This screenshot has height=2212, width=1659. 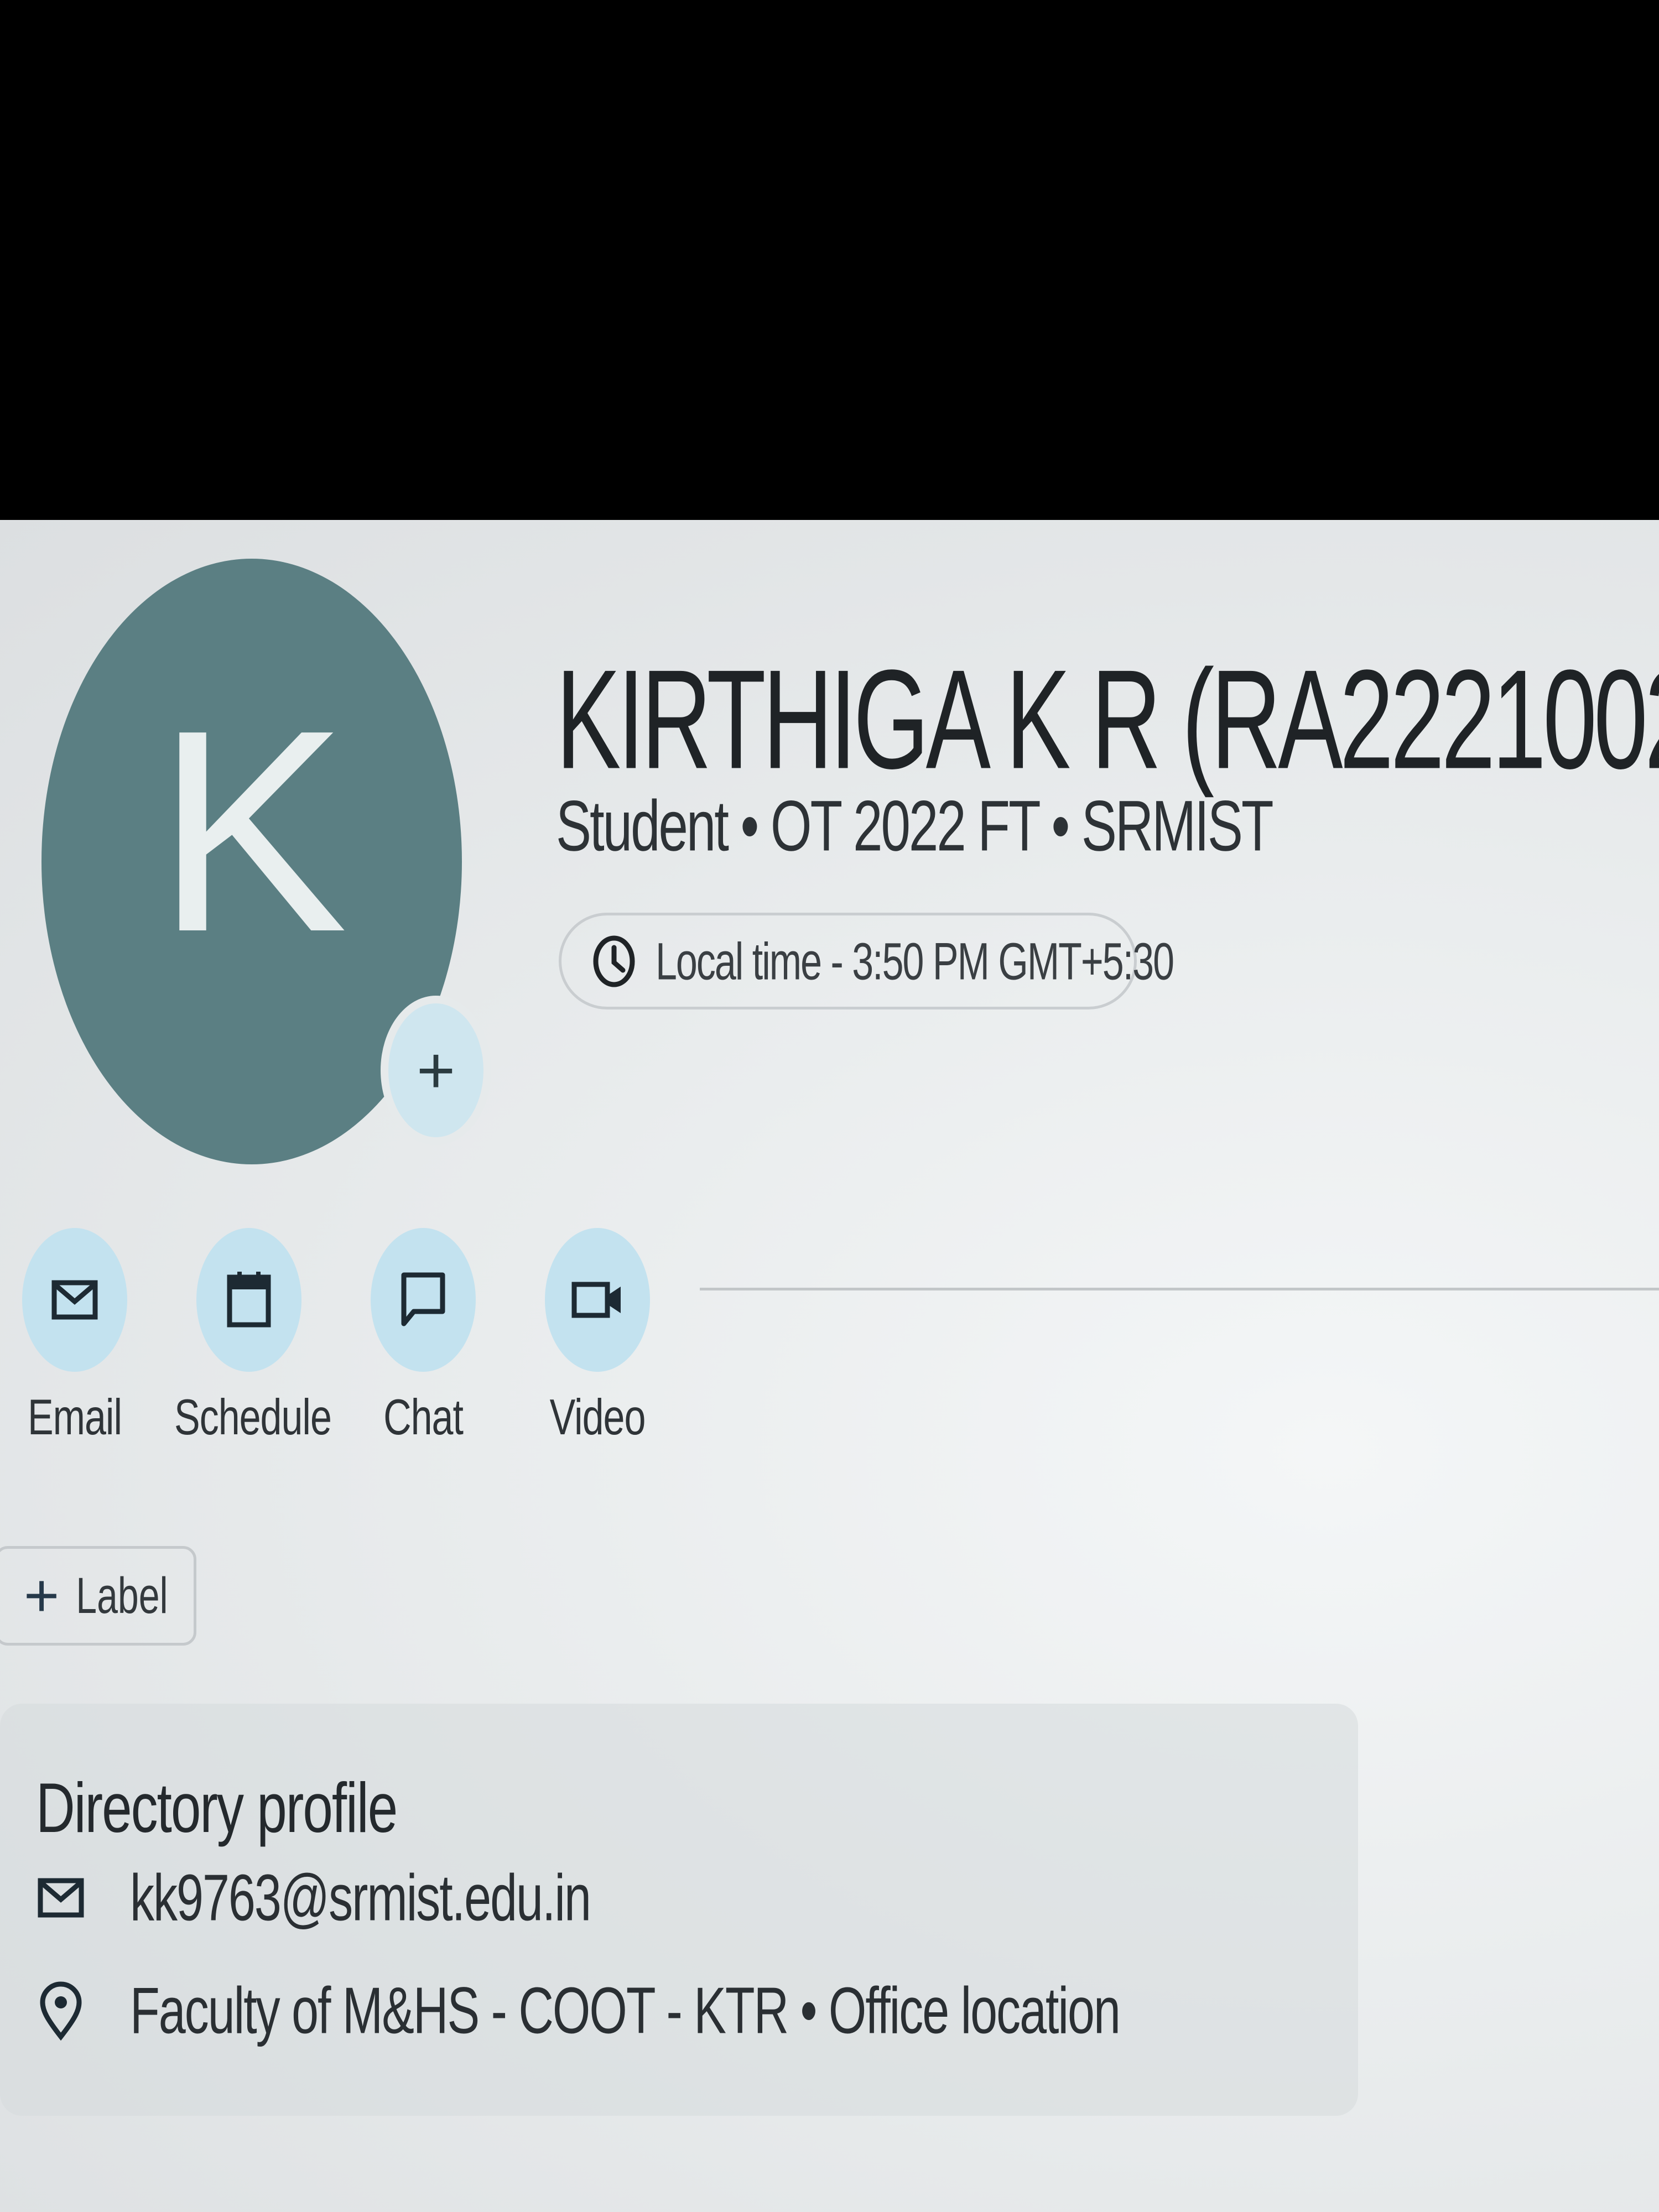 I want to click on chat-action: Chat, so click(x=431, y=1344).